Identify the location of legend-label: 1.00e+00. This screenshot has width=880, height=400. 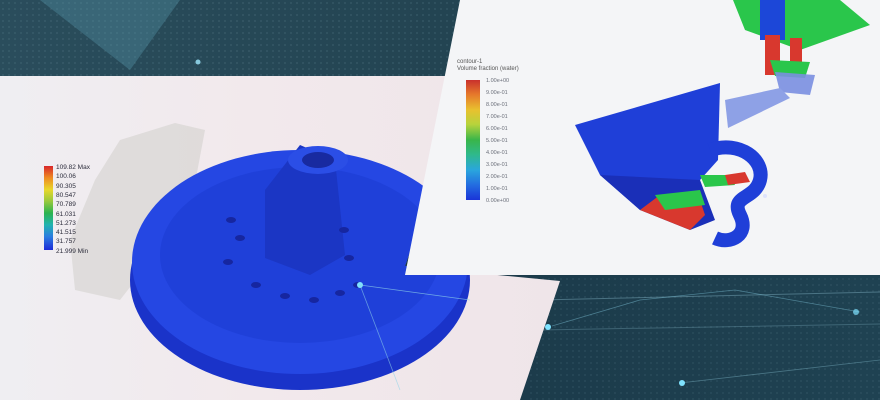
(498, 81).